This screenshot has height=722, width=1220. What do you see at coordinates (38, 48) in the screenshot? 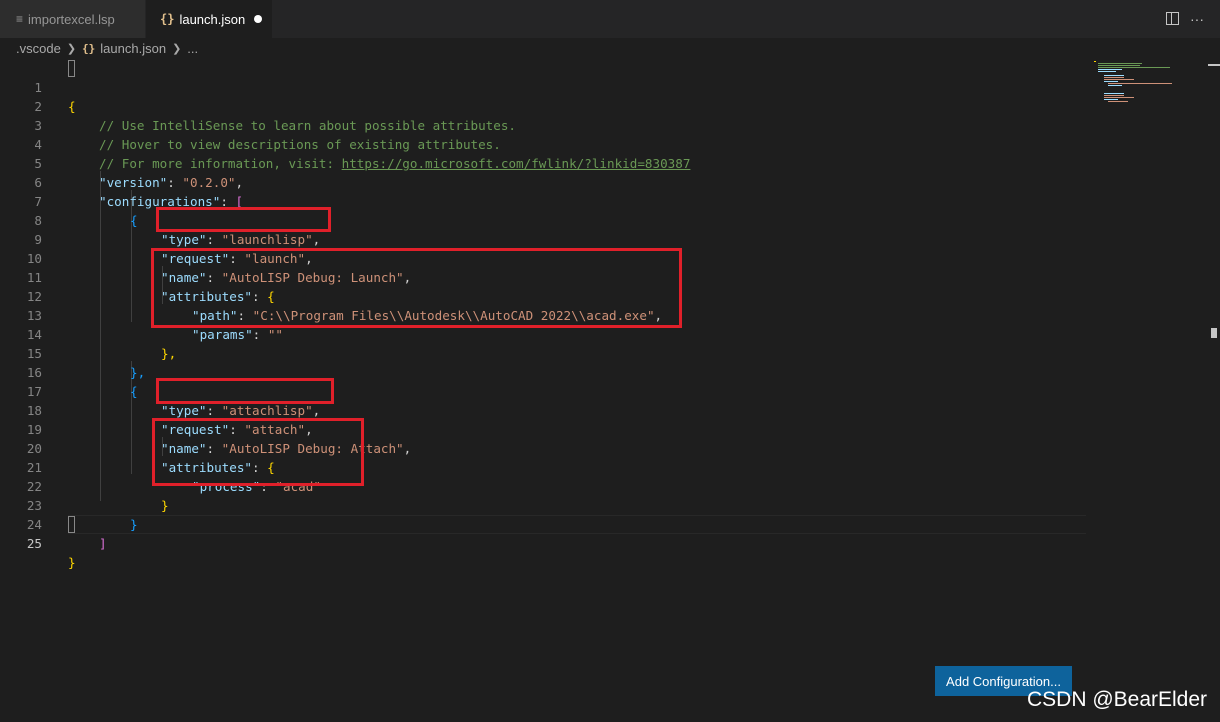
I see `breadcrumb-vscode: .vscode` at bounding box center [38, 48].